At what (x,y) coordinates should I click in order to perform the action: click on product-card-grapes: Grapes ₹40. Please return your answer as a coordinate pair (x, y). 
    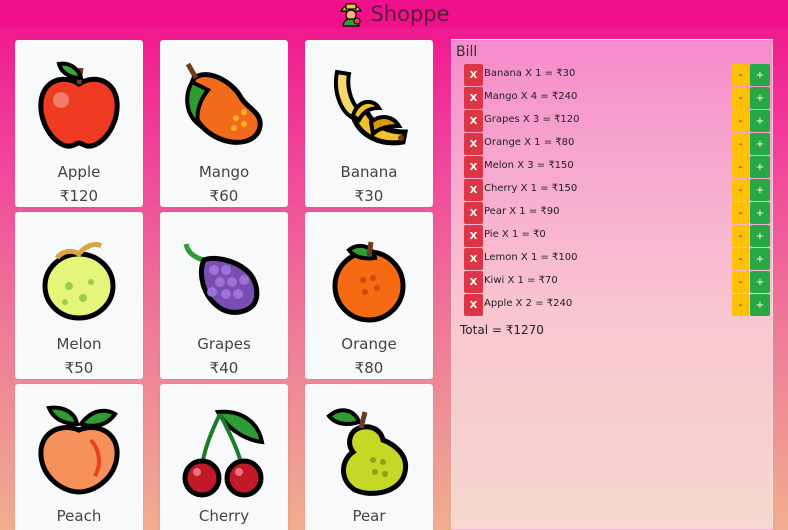
    Looking at the image, I should click on (224, 295).